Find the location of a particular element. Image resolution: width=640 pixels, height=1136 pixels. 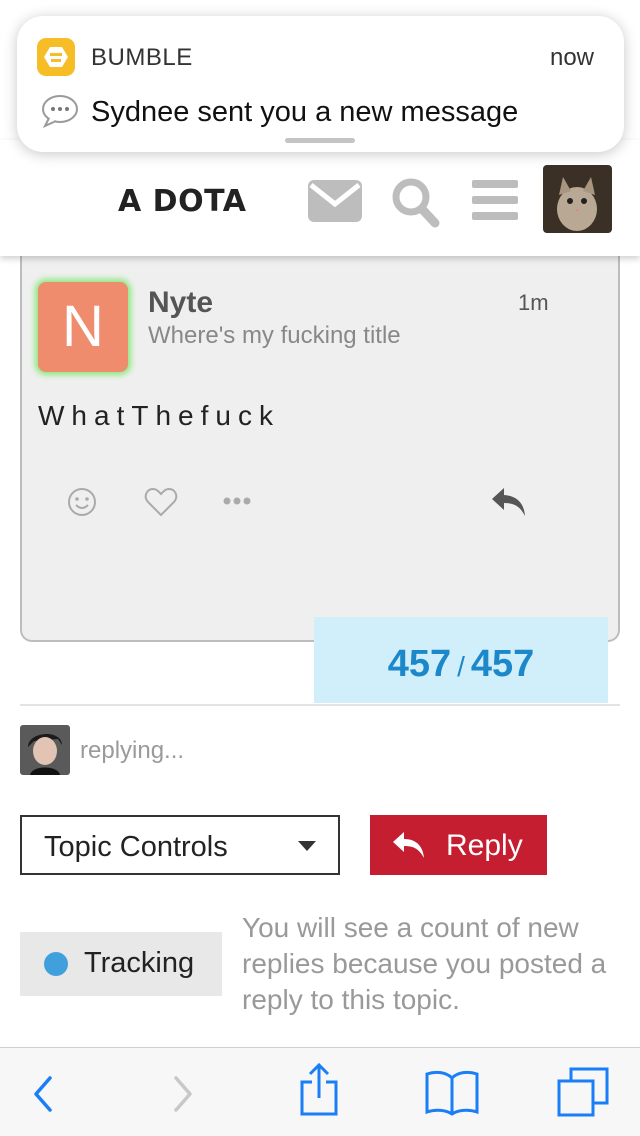

logo-text: A DOTA is located at coordinates (182, 201).